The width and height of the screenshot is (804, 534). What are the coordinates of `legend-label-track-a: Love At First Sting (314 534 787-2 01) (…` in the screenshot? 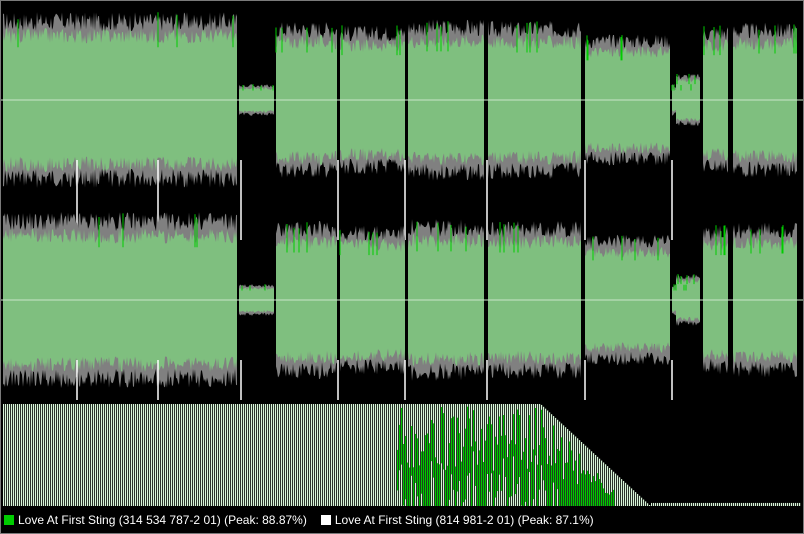 It's located at (162, 520).